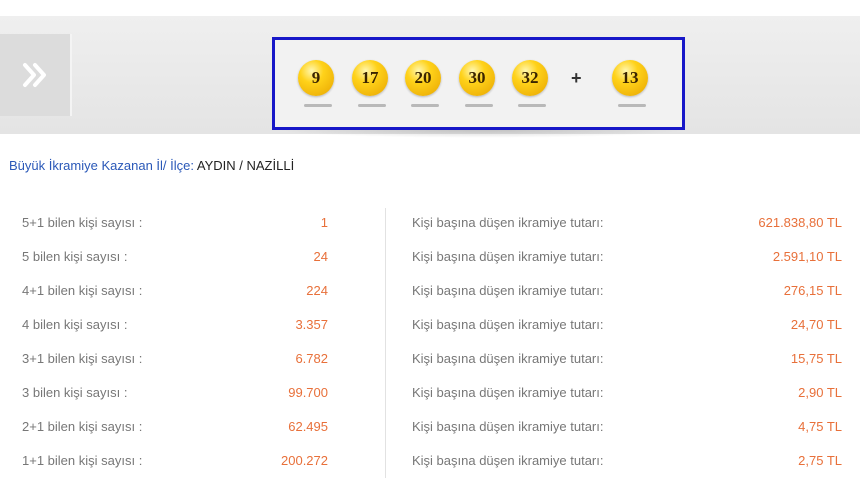  I want to click on prize-amount: 2,90 TL, so click(820, 392).